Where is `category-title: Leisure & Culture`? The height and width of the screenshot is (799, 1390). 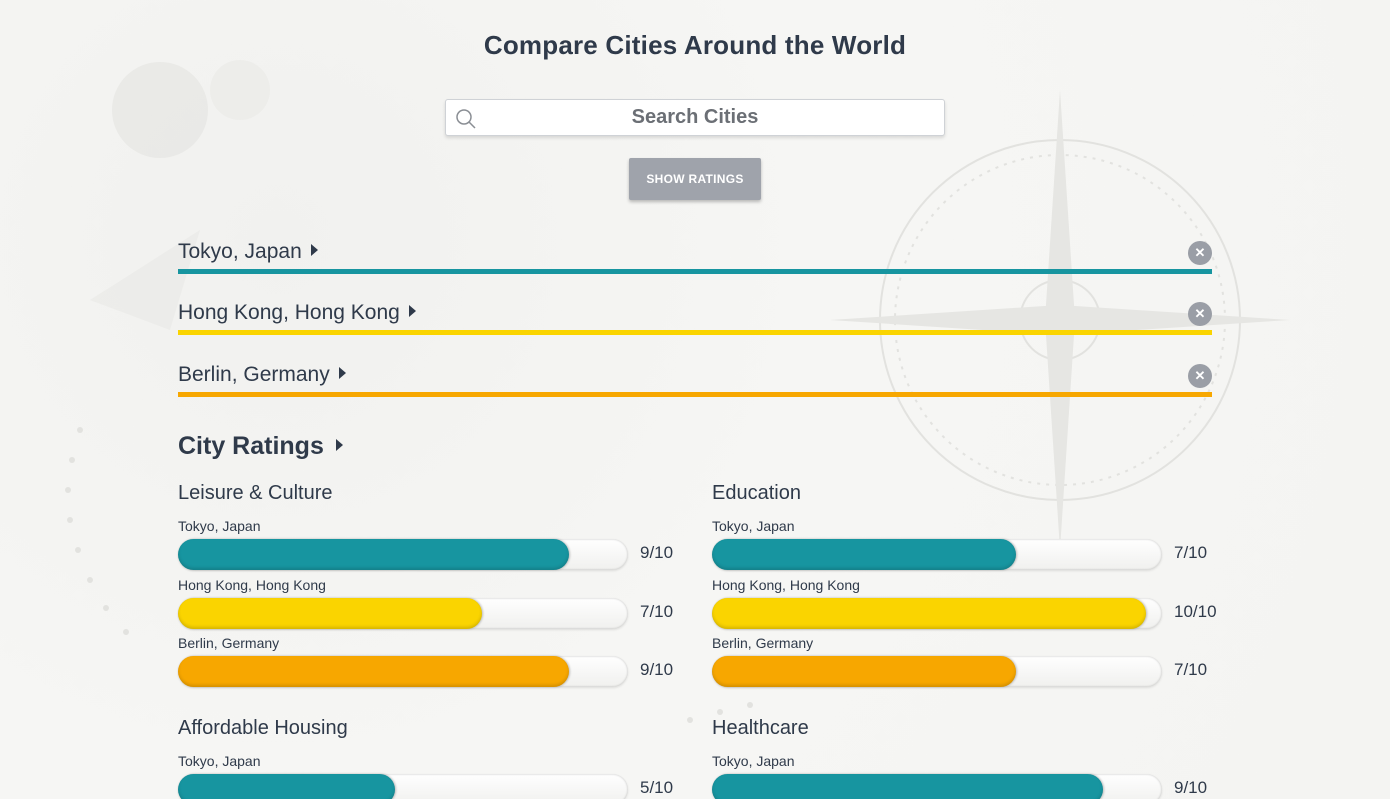
category-title: Leisure & Culture is located at coordinates (255, 493).